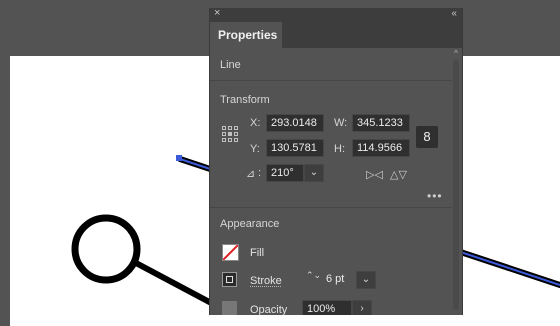 The width and height of the screenshot is (560, 326). Describe the element at coordinates (250, 224) in the screenshot. I see `appearance-heading: Appearance` at that location.